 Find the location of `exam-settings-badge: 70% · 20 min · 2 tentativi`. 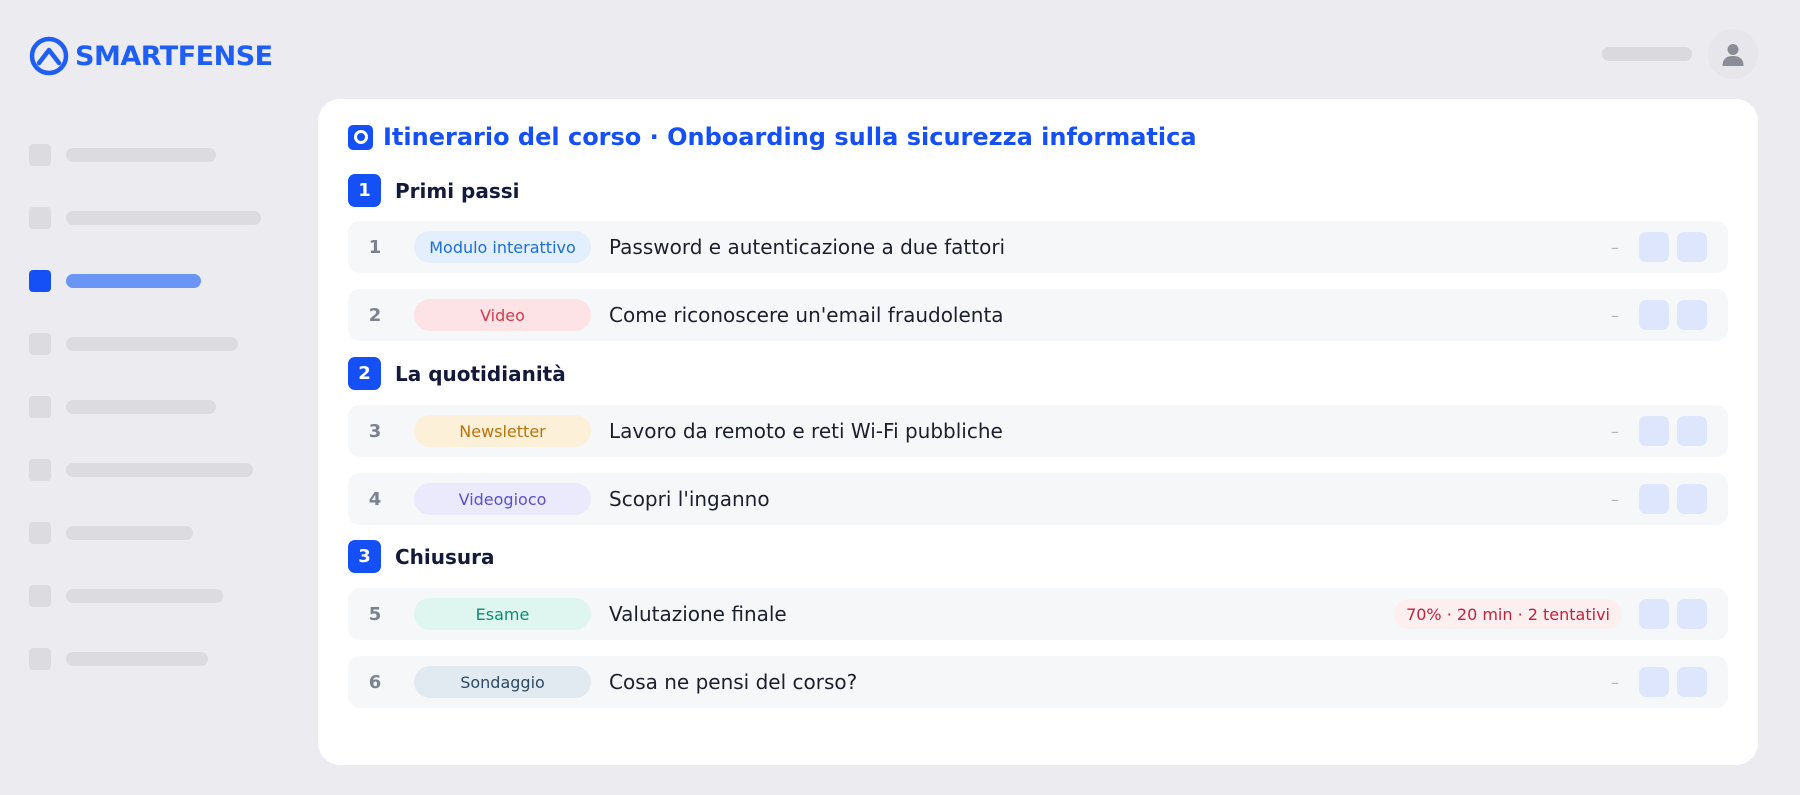

exam-settings-badge: 70% · 20 min · 2 tentativi is located at coordinates (1508, 614).